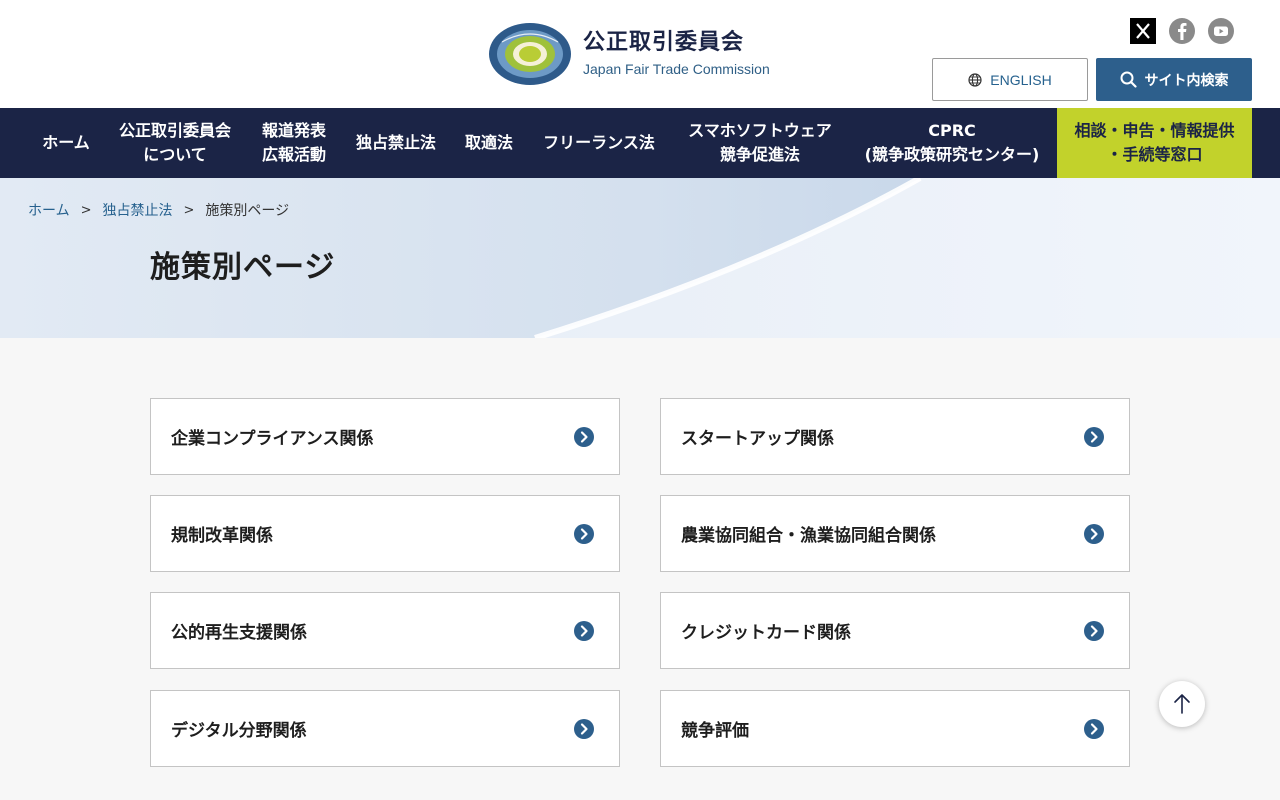 The image size is (1280, 800). What do you see at coordinates (895, 436) in the screenshot?
I see `policy-card-startup: スタートアップ関係` at bounding box center [895, 436].